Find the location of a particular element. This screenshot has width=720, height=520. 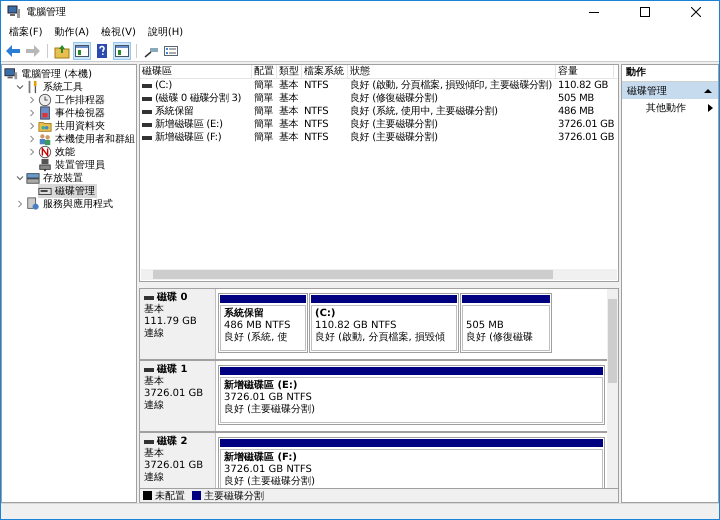

table-cell: (磁碟 0 磁碟分割 3) is located at coordinates (198, 98).